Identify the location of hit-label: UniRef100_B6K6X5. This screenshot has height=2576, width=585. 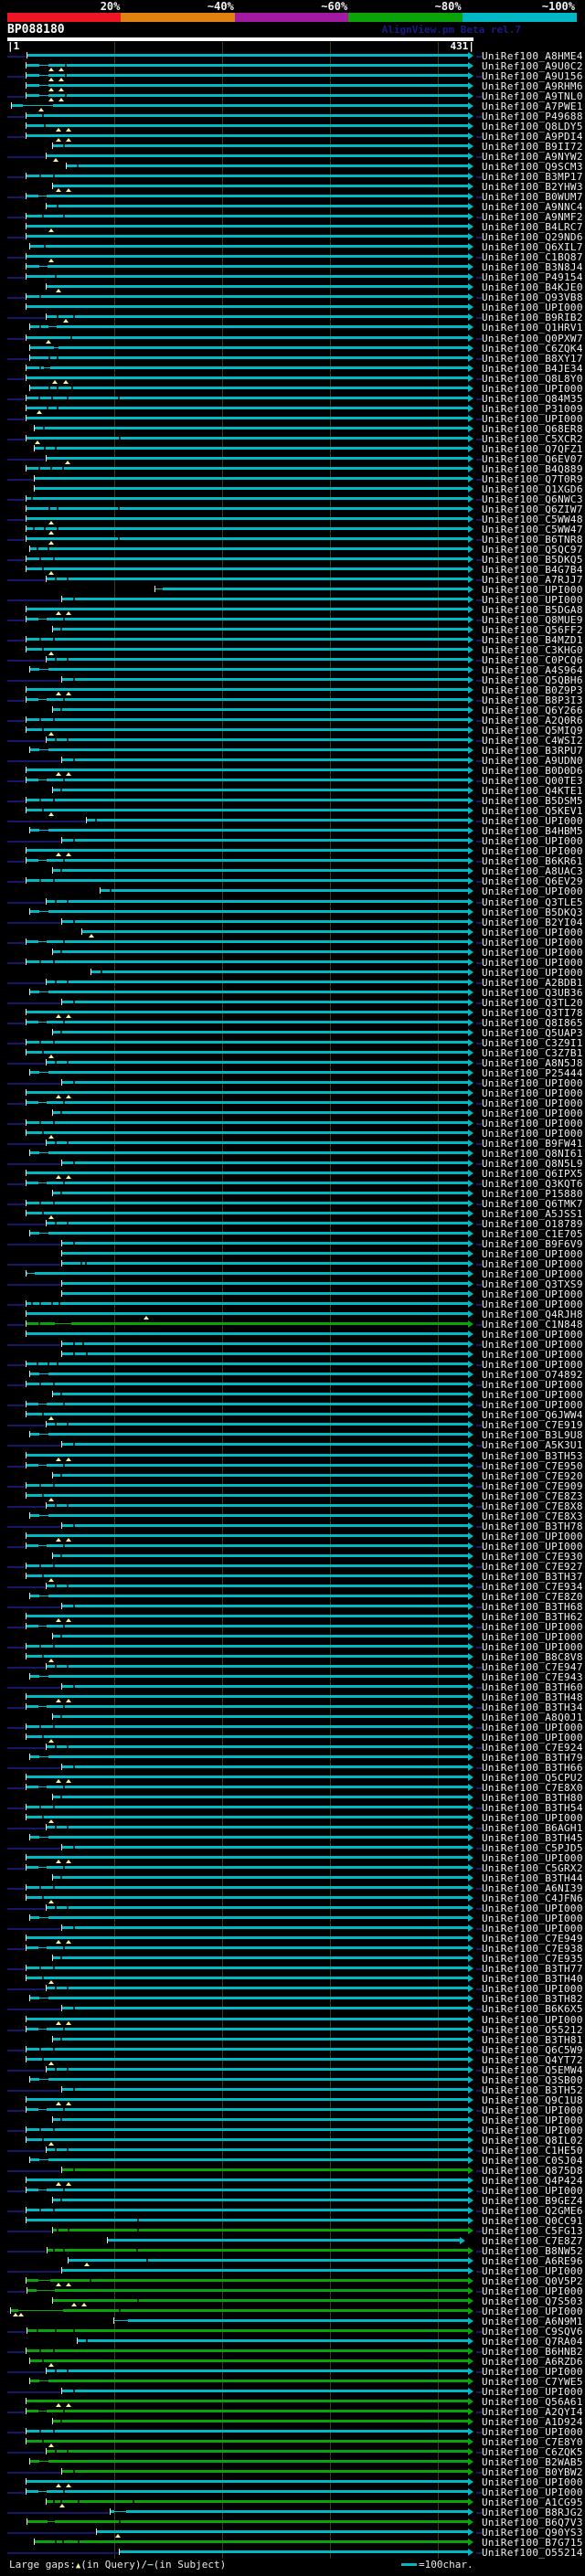
(533, 2009).